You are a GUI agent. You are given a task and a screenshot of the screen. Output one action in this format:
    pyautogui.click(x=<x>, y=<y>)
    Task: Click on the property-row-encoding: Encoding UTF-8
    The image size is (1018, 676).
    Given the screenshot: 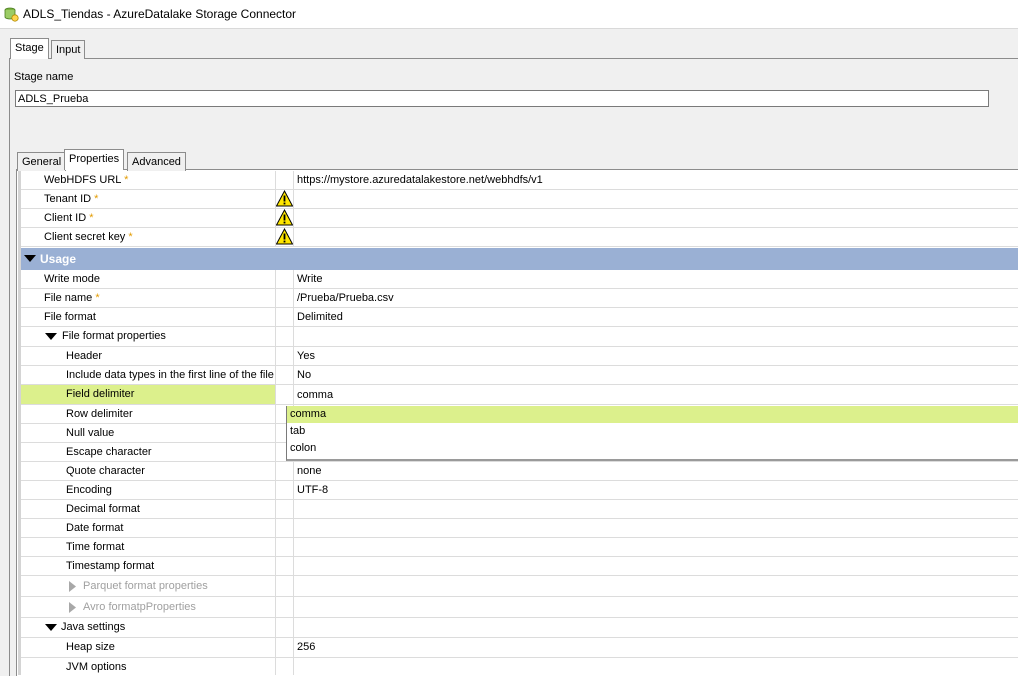 What is the action you would take?
    pyautogui.click(x=519, y=490)
    